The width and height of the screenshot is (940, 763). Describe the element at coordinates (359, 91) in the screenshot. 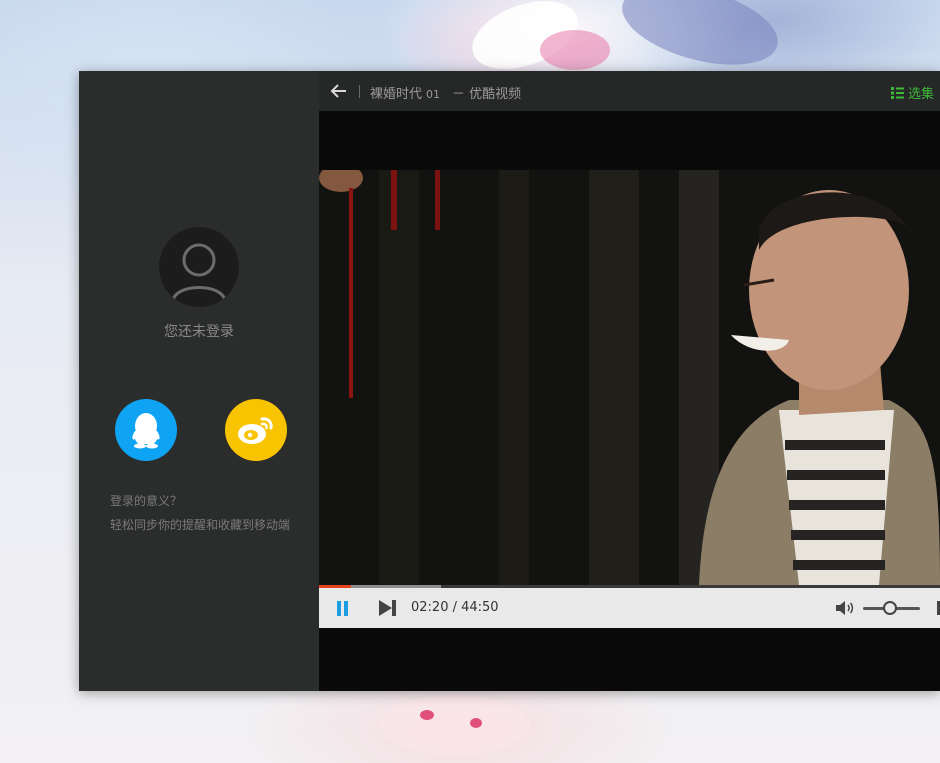

I see `title-separator` at that location.